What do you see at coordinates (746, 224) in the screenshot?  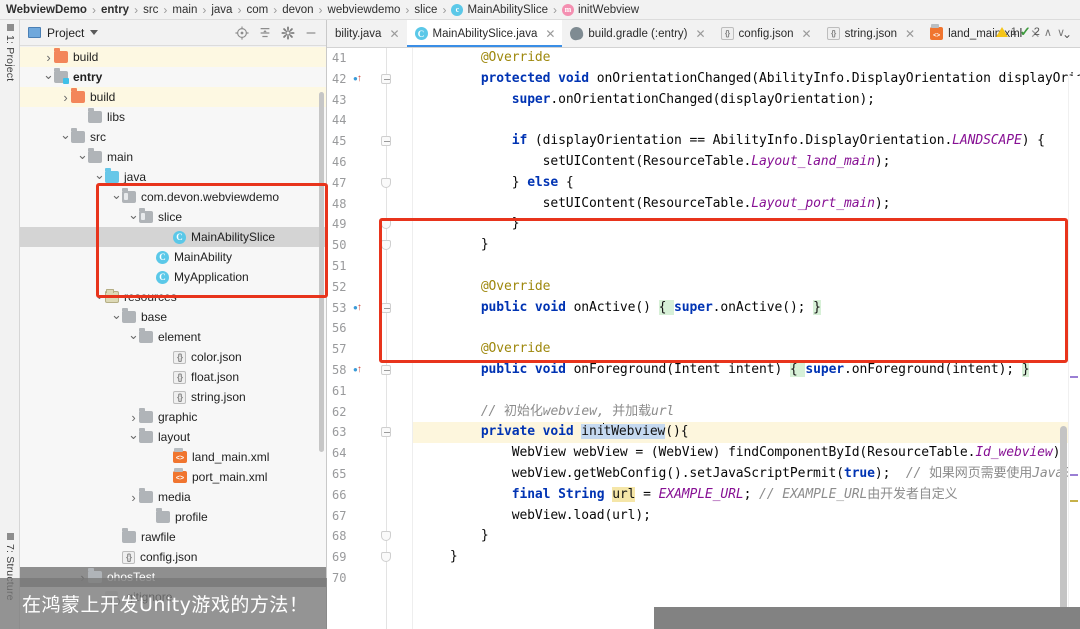 I see `code-line-49: }` at bounding box center [746, 224].